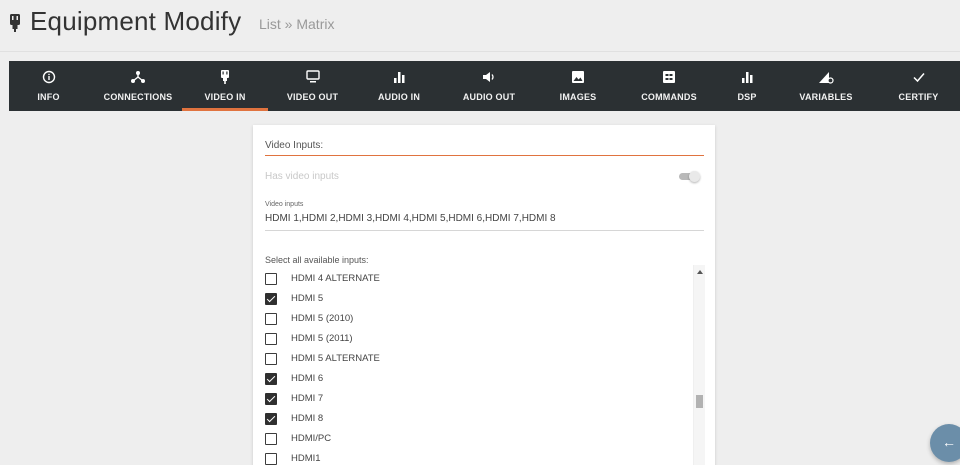 The width and height of the screenshot is (960, 465). What do you see at coordinates (312, 86) in the screenshot?
I see `tab-video-out: VIDEO OUT` at bounding box center [312, 86].